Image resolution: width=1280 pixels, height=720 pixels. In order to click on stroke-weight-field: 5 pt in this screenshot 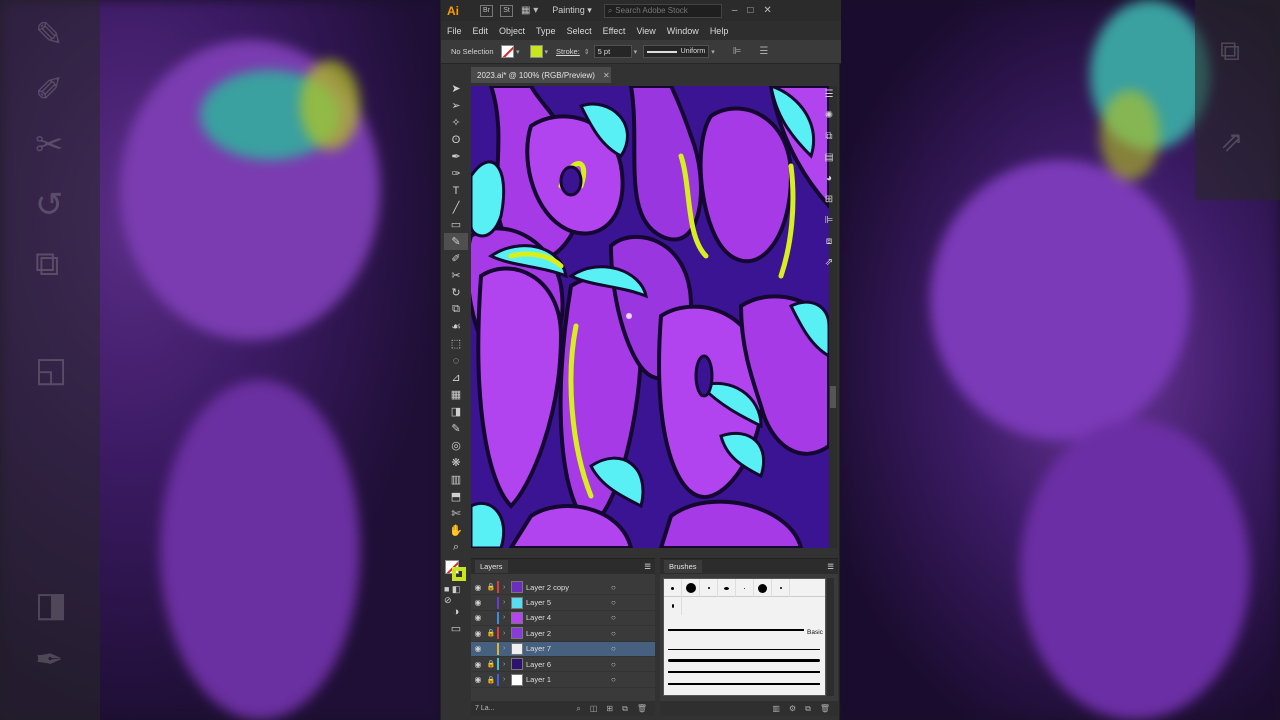, I will do `click(612, 51)`.